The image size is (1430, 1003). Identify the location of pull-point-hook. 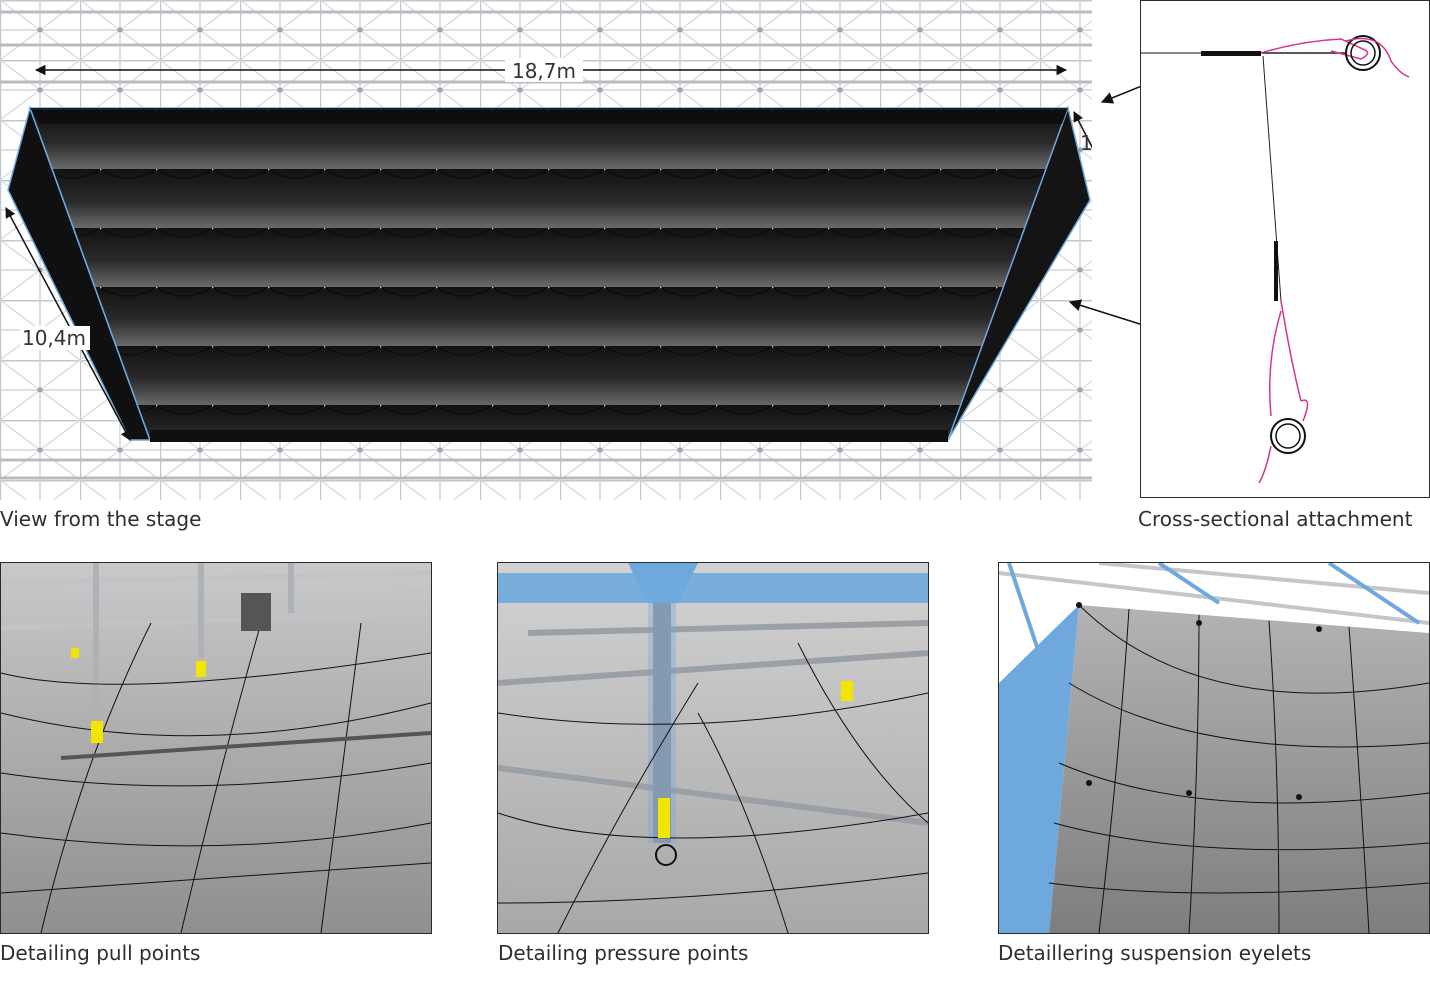
(97, 732).